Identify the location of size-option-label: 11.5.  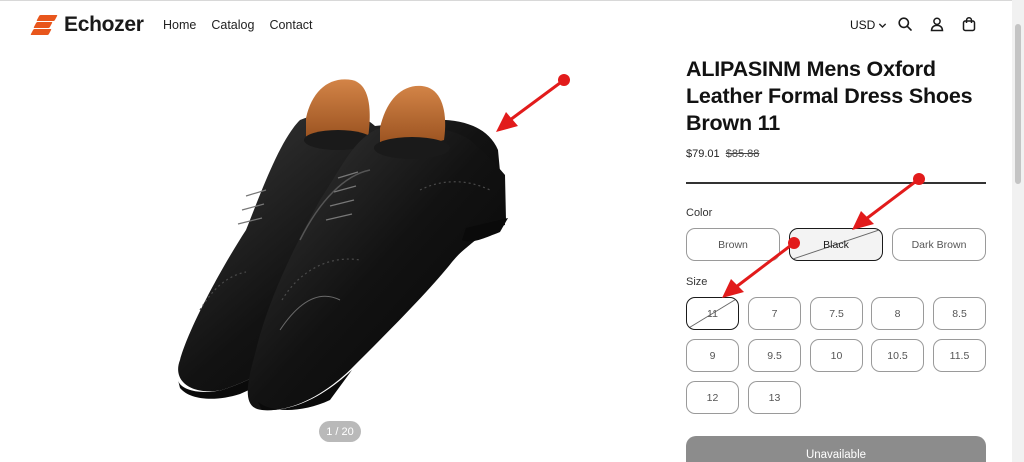
(959, 355).